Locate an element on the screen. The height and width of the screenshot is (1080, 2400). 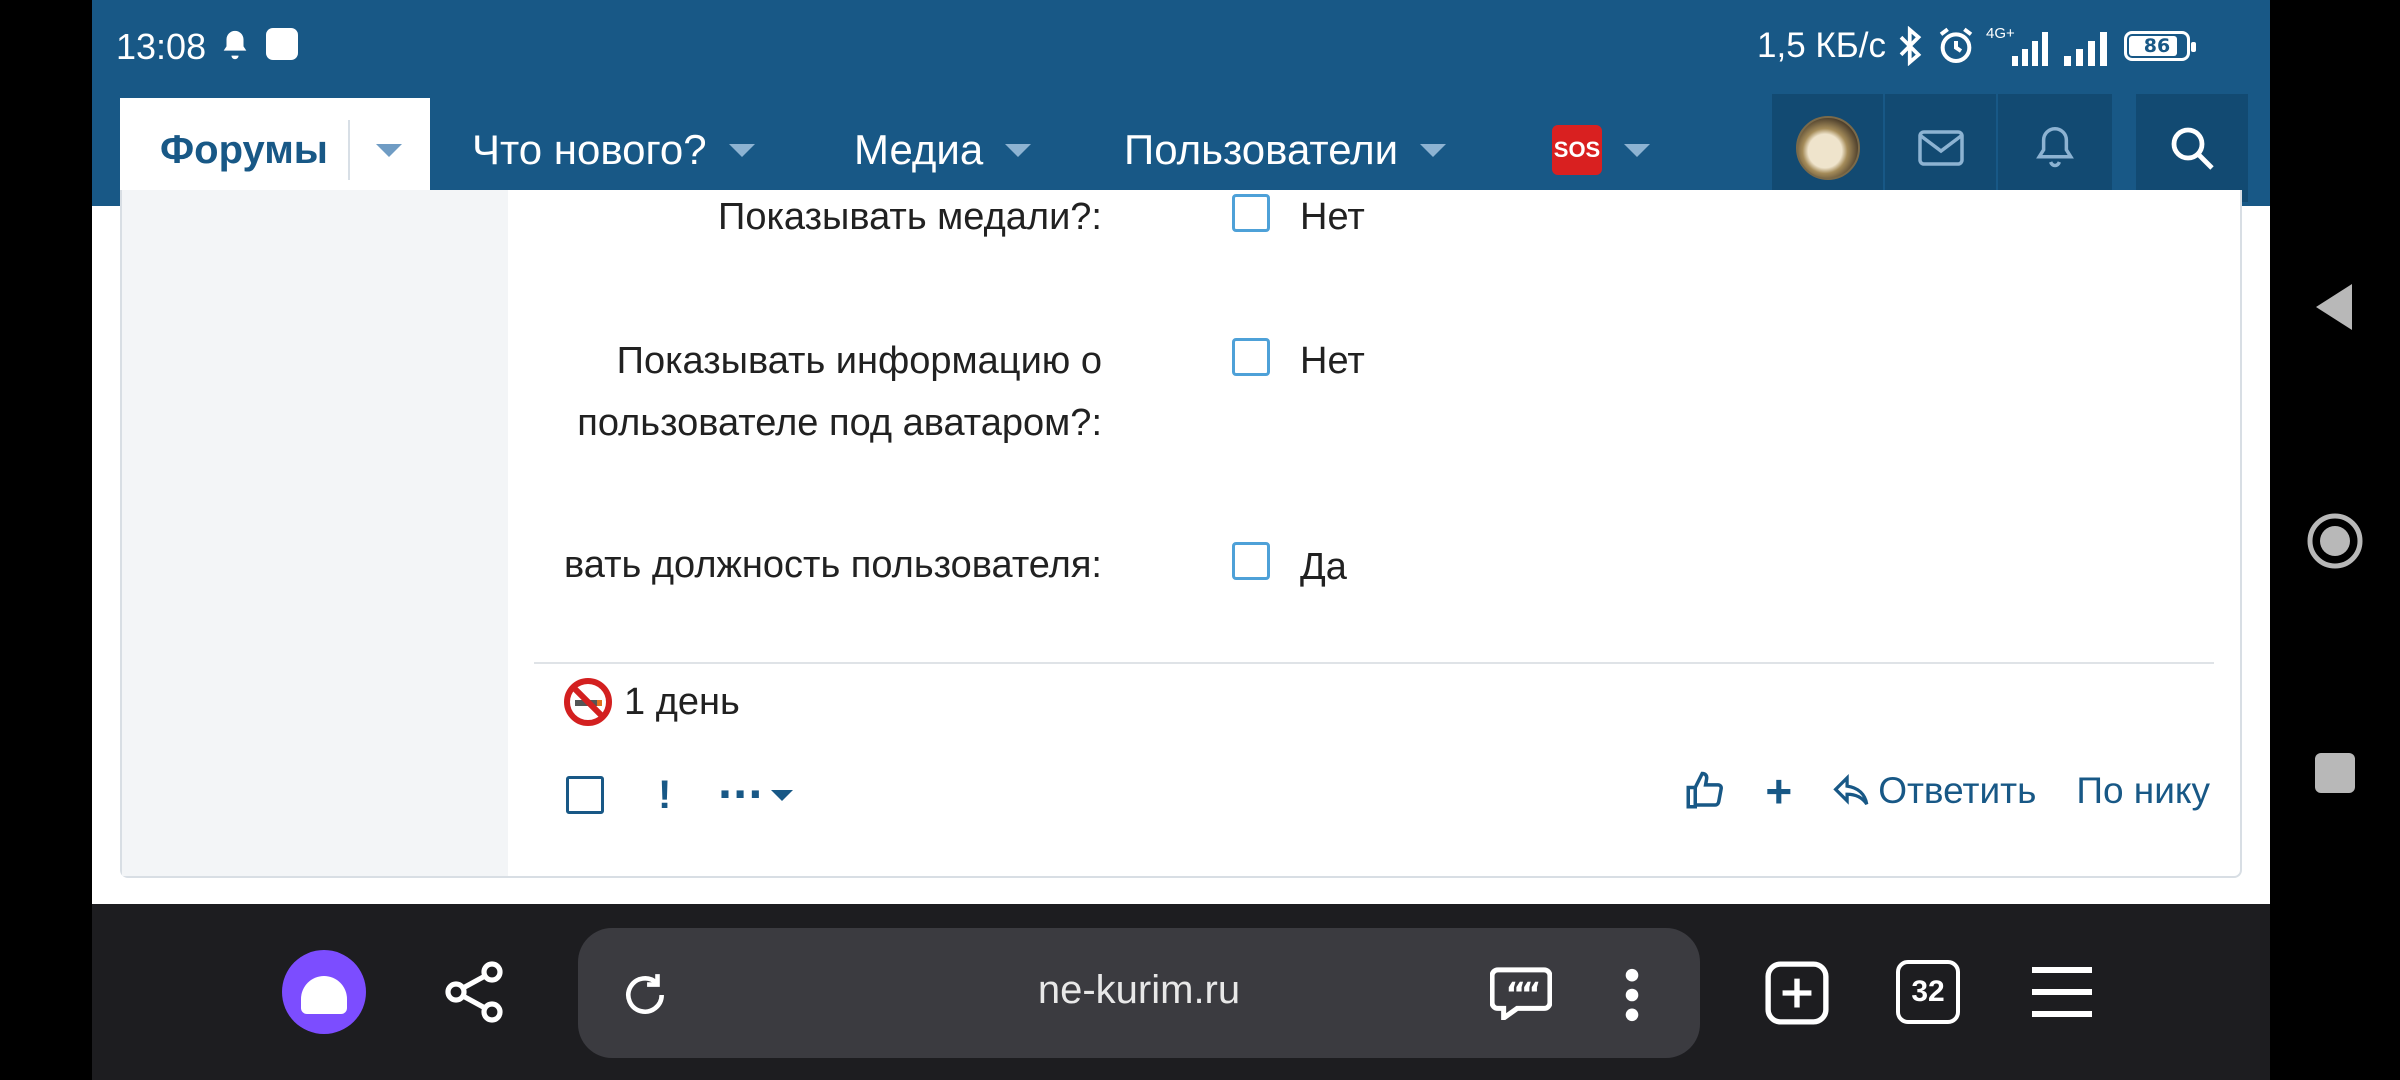
quote-icon: ““ is located at coordinates (1521, 993).